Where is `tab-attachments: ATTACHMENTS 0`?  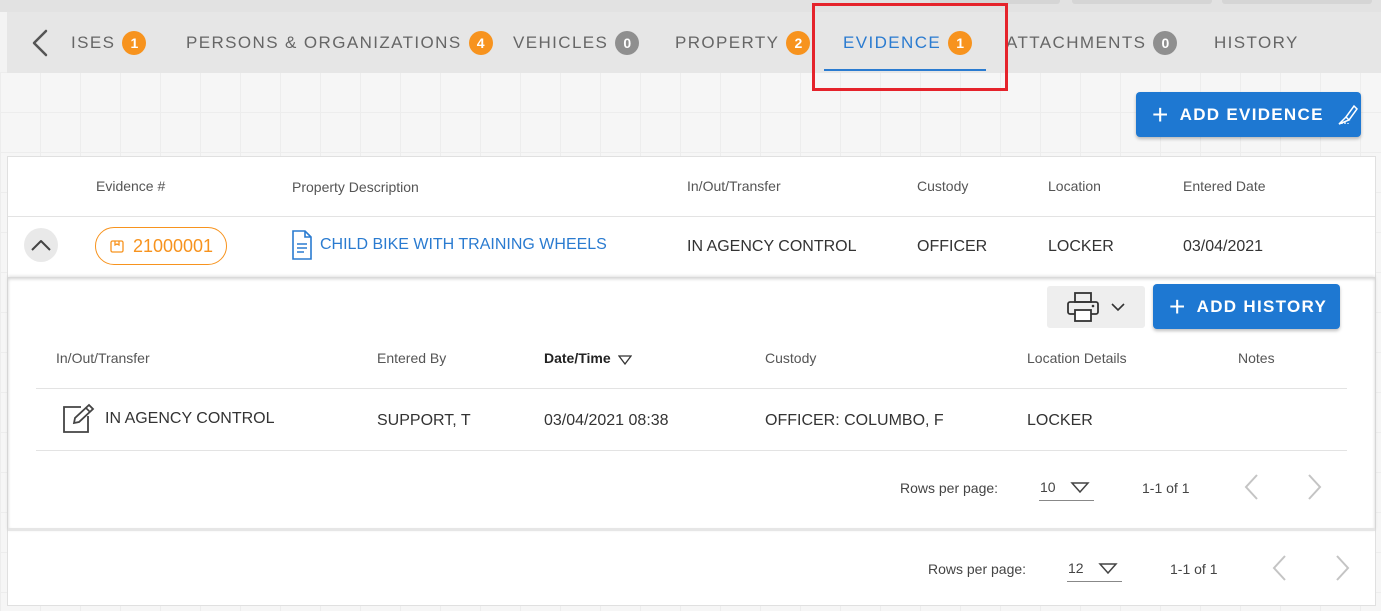
tab-attachments: ATTACHMENTS 0 is located at coordinates (1092, 42).